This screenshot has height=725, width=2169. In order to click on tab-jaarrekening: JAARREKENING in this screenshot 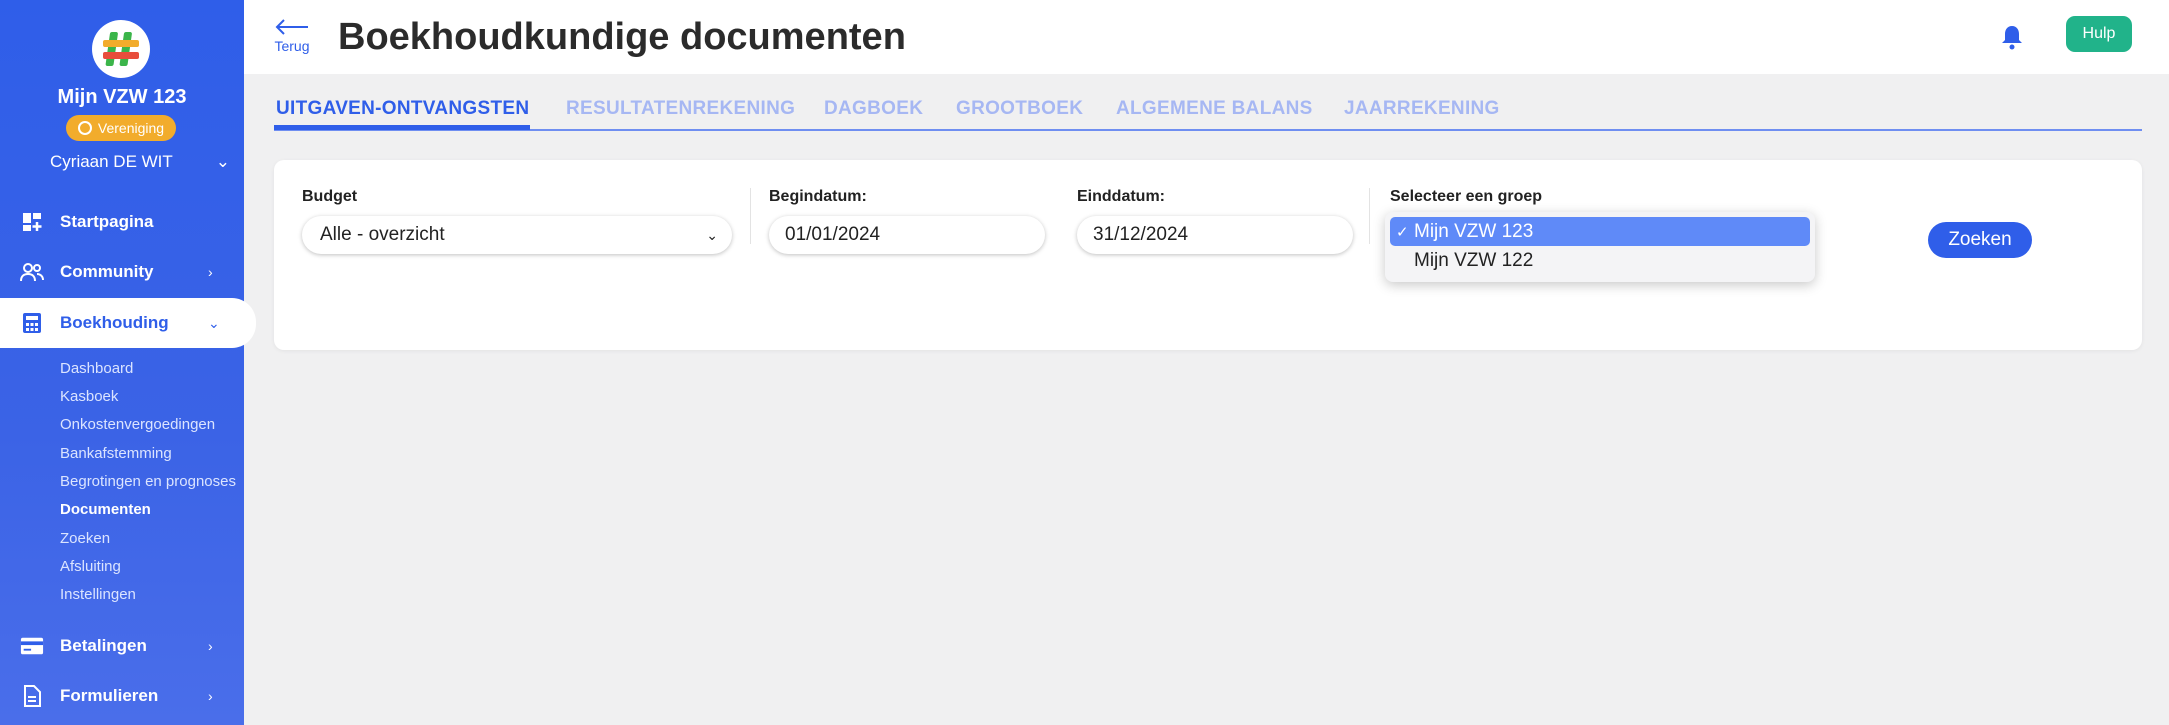, I will do `click(1422, 109)`.